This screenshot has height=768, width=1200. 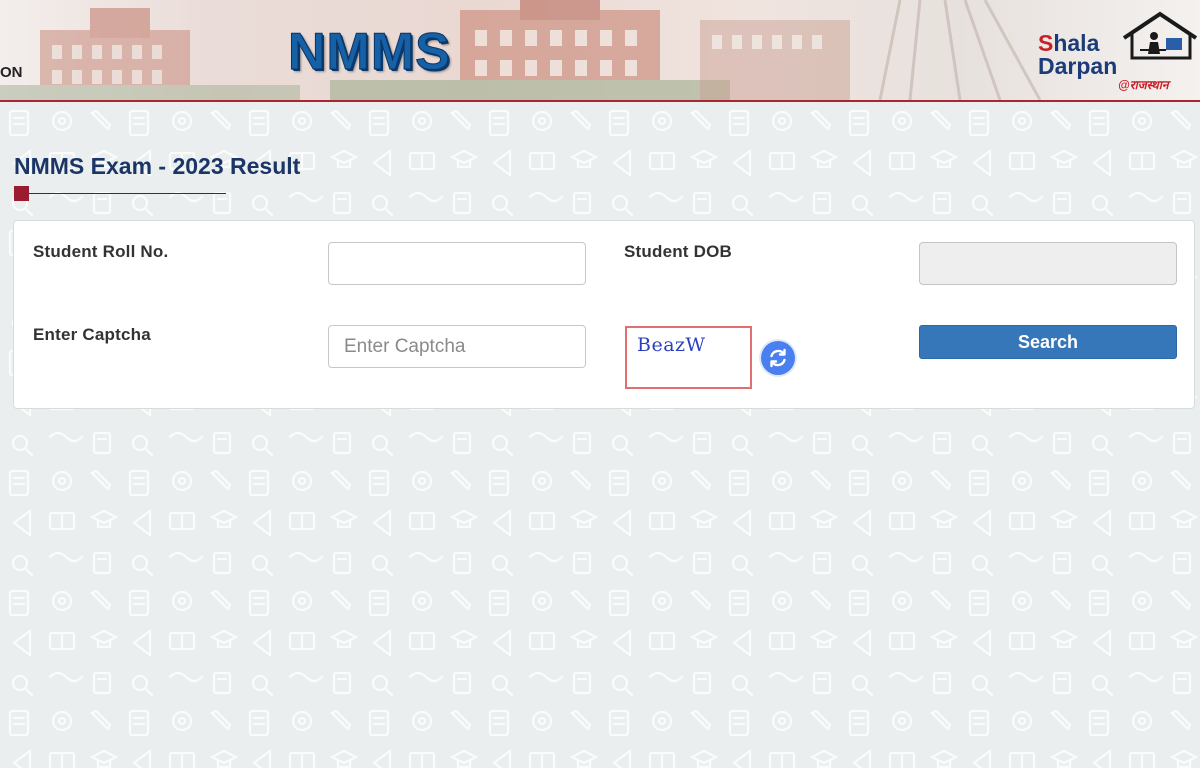 I want to click on dob-input, so click(x=1048, y=263).